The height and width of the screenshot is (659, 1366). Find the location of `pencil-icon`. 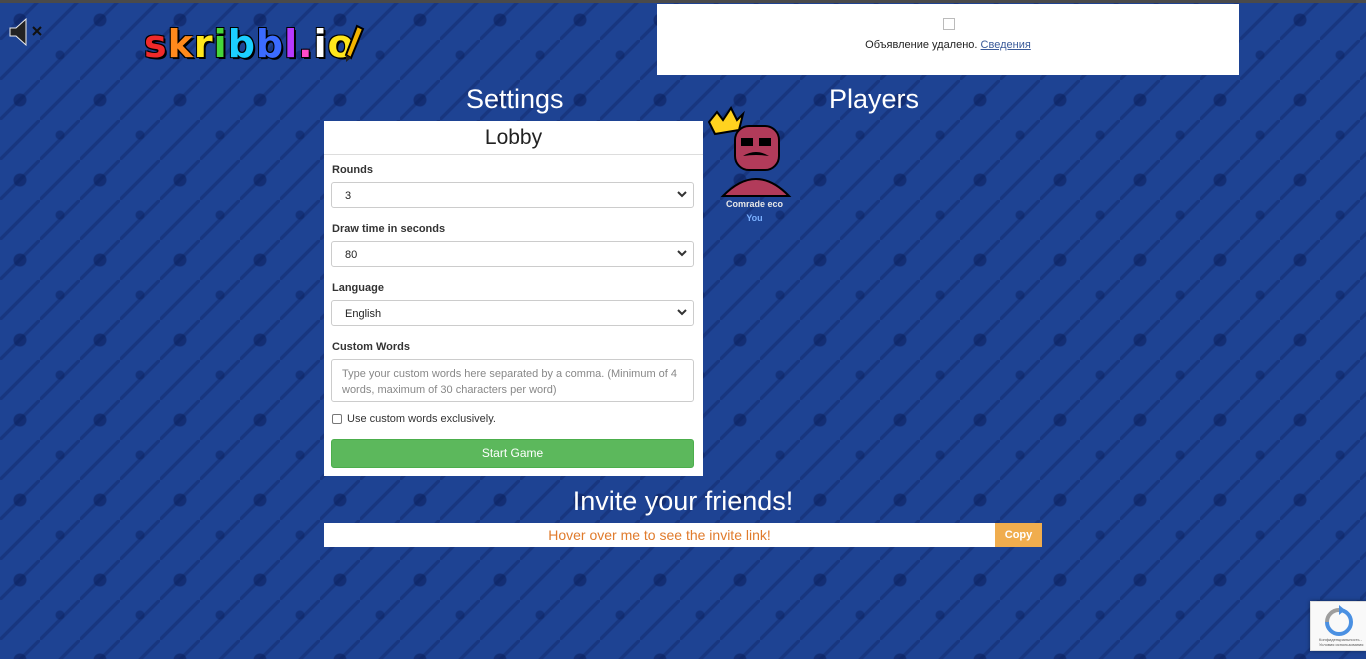

pencil-icon is located at coordinates (354, 43).